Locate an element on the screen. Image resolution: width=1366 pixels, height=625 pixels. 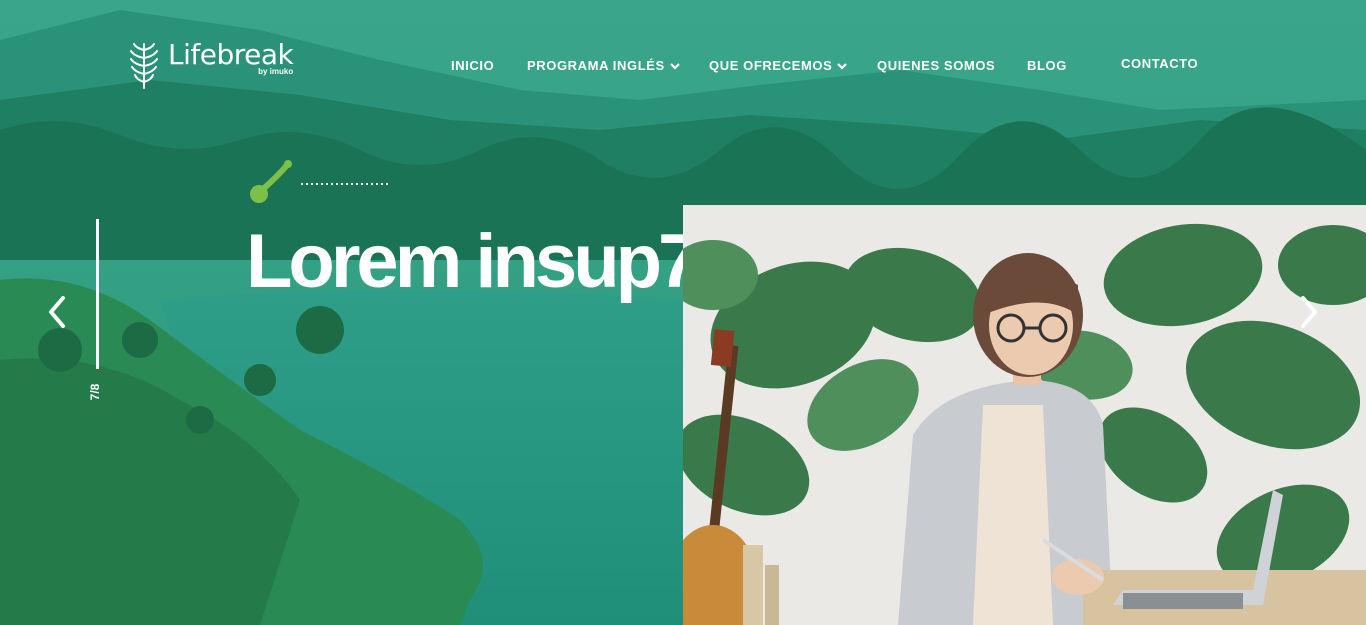
nav-item-label: PROGRAMA INGLÉS is located at coordinates (596, 65).